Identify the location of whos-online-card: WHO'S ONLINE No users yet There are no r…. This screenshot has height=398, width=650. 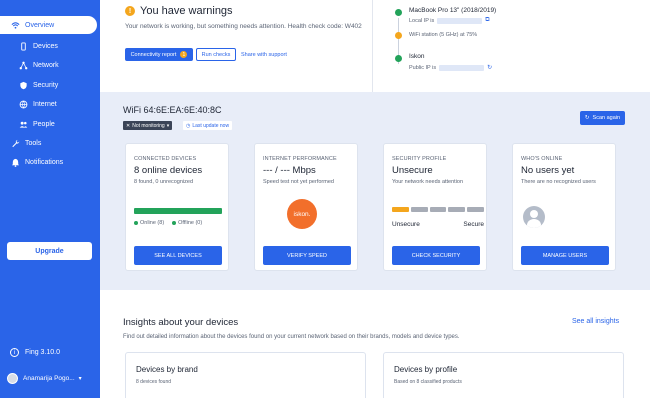
(564, 207).